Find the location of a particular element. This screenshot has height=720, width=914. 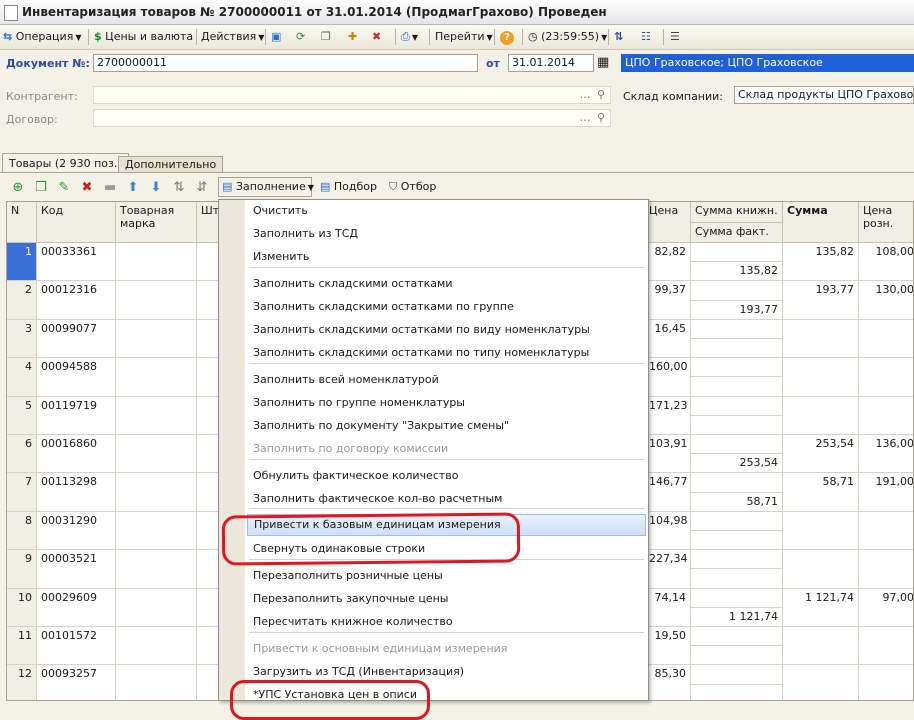

filter-button: ⛉ Отбор is located at coordinates (412, 187).